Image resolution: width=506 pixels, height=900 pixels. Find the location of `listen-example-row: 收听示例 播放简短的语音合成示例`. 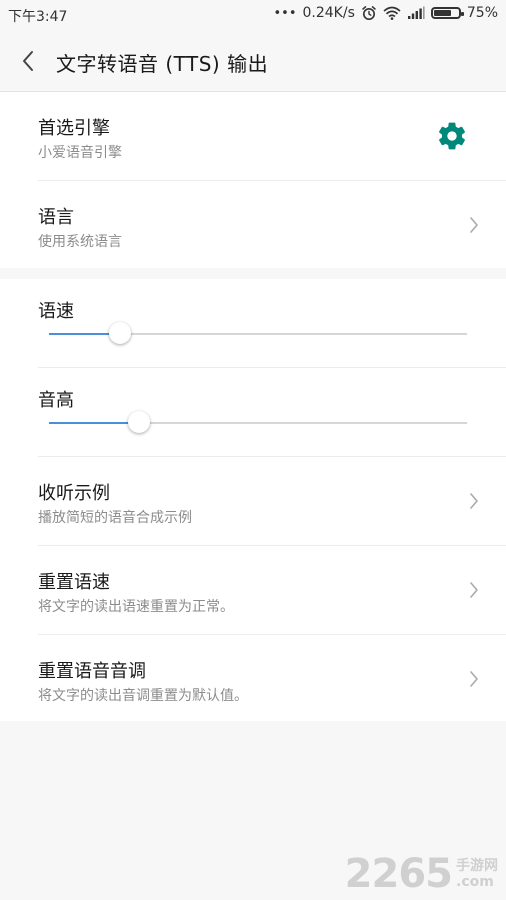

listen-example-row: 收听示例 播放简短的语音合成示例 is located at coordinates (253, 501).